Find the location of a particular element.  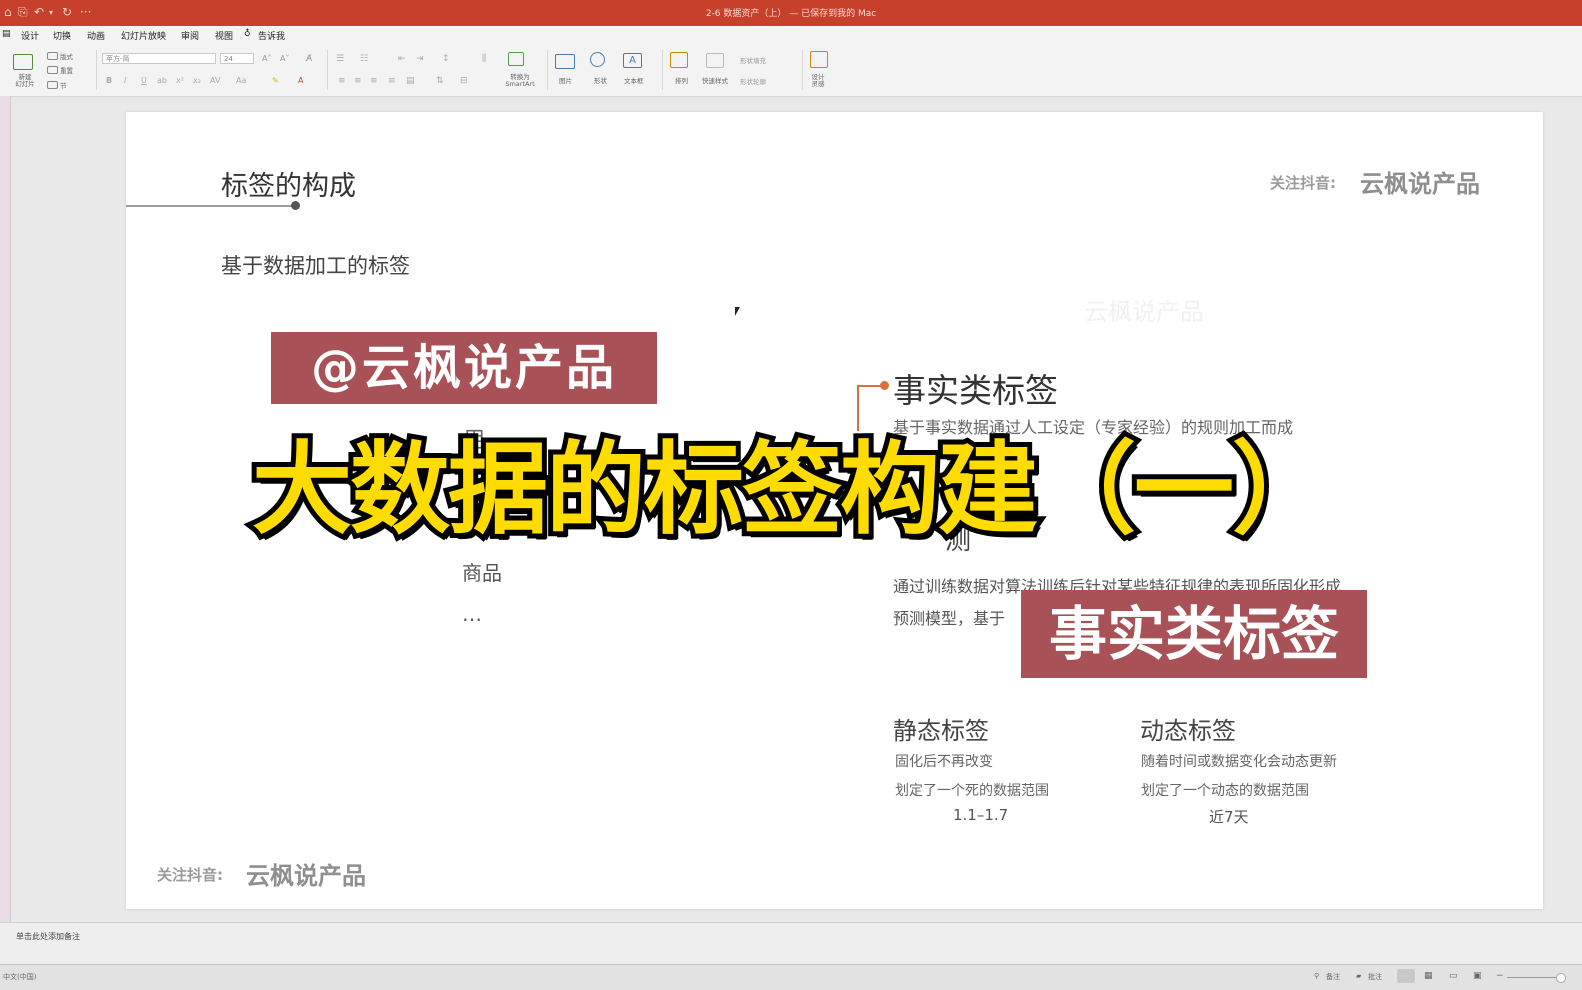

align-text-icon: ⊟ is located at coordinates (464, 81).